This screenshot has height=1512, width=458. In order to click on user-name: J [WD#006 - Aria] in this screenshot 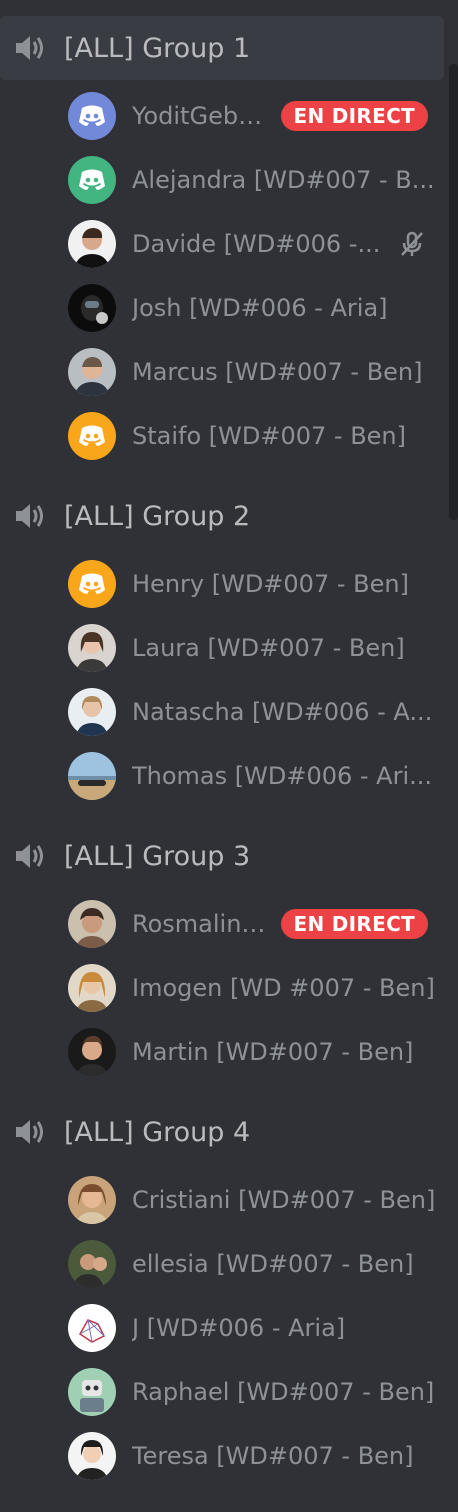, I will do `click(239, 1328)`.